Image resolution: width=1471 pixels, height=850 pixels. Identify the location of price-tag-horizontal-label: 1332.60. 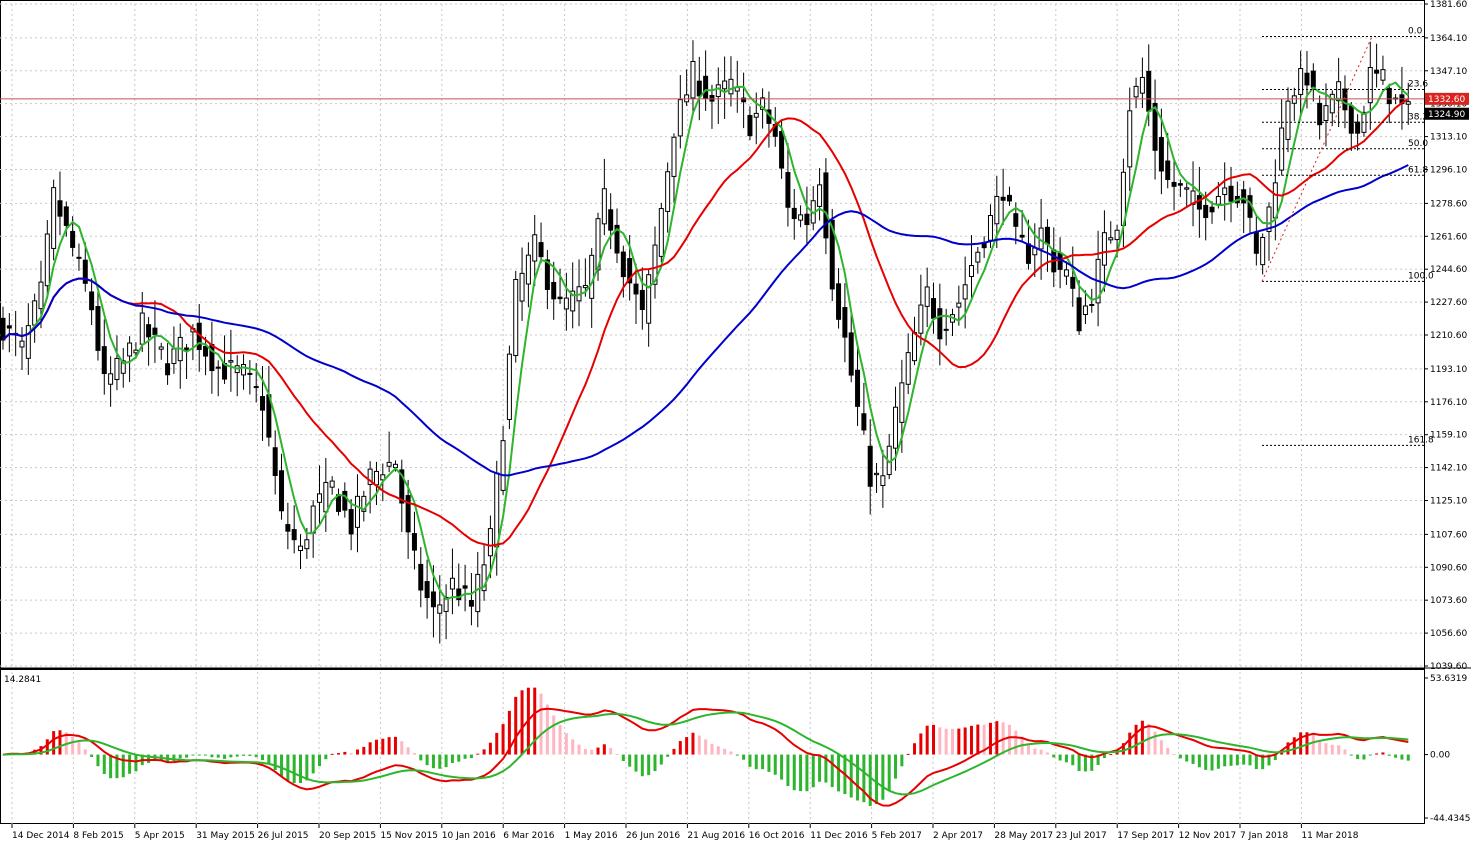
(1446, 100).